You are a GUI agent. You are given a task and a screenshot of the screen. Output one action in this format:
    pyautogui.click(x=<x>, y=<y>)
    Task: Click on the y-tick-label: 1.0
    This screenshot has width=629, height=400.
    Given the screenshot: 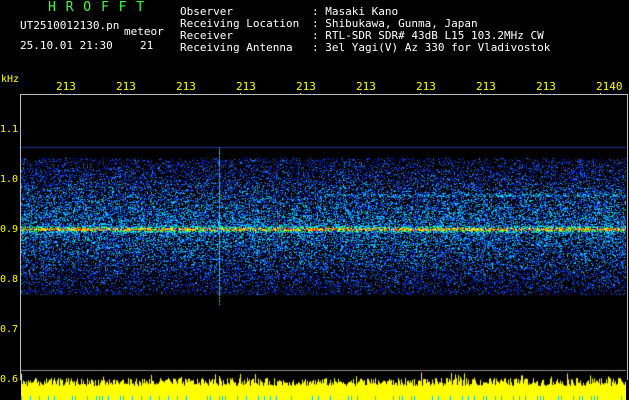 What is the action you would take?
    pyautogui.click(x=9, y=179)
    